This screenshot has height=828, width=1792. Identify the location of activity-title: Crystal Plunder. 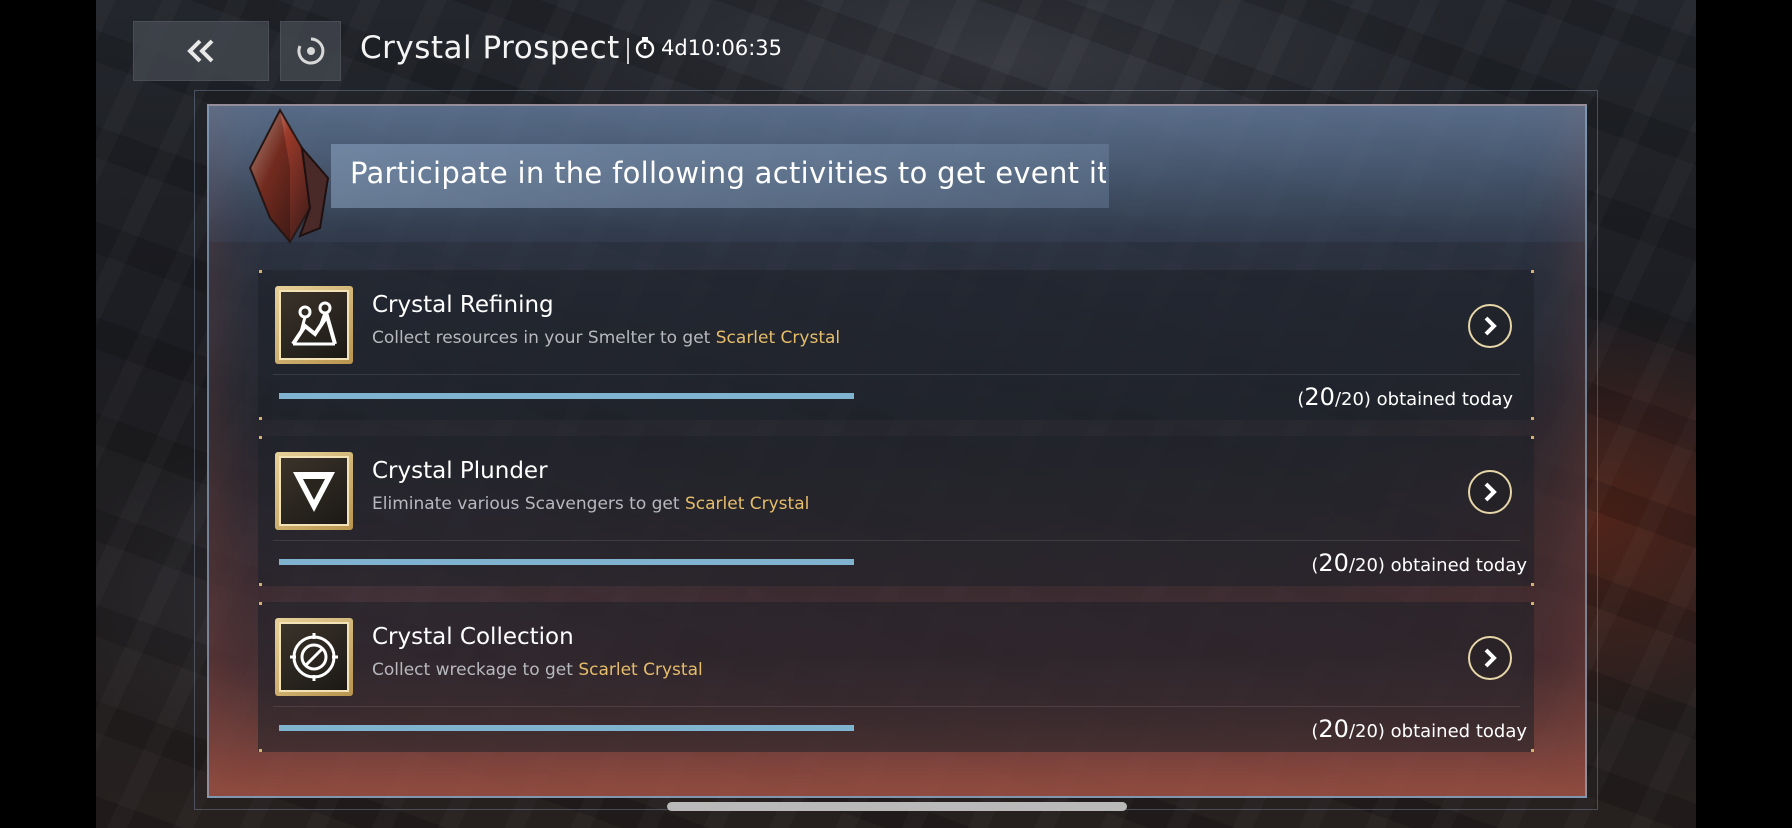
(460, 471).